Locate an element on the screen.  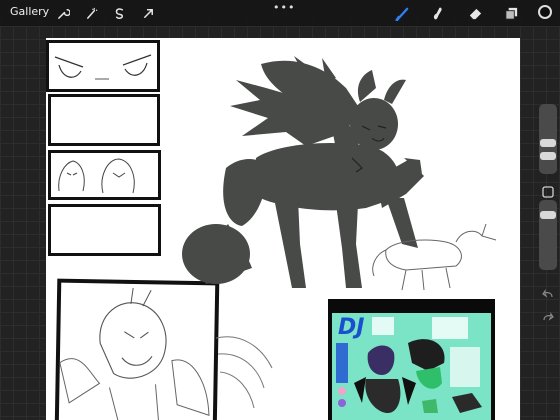
modify-button is located at coordinates (548, 190).